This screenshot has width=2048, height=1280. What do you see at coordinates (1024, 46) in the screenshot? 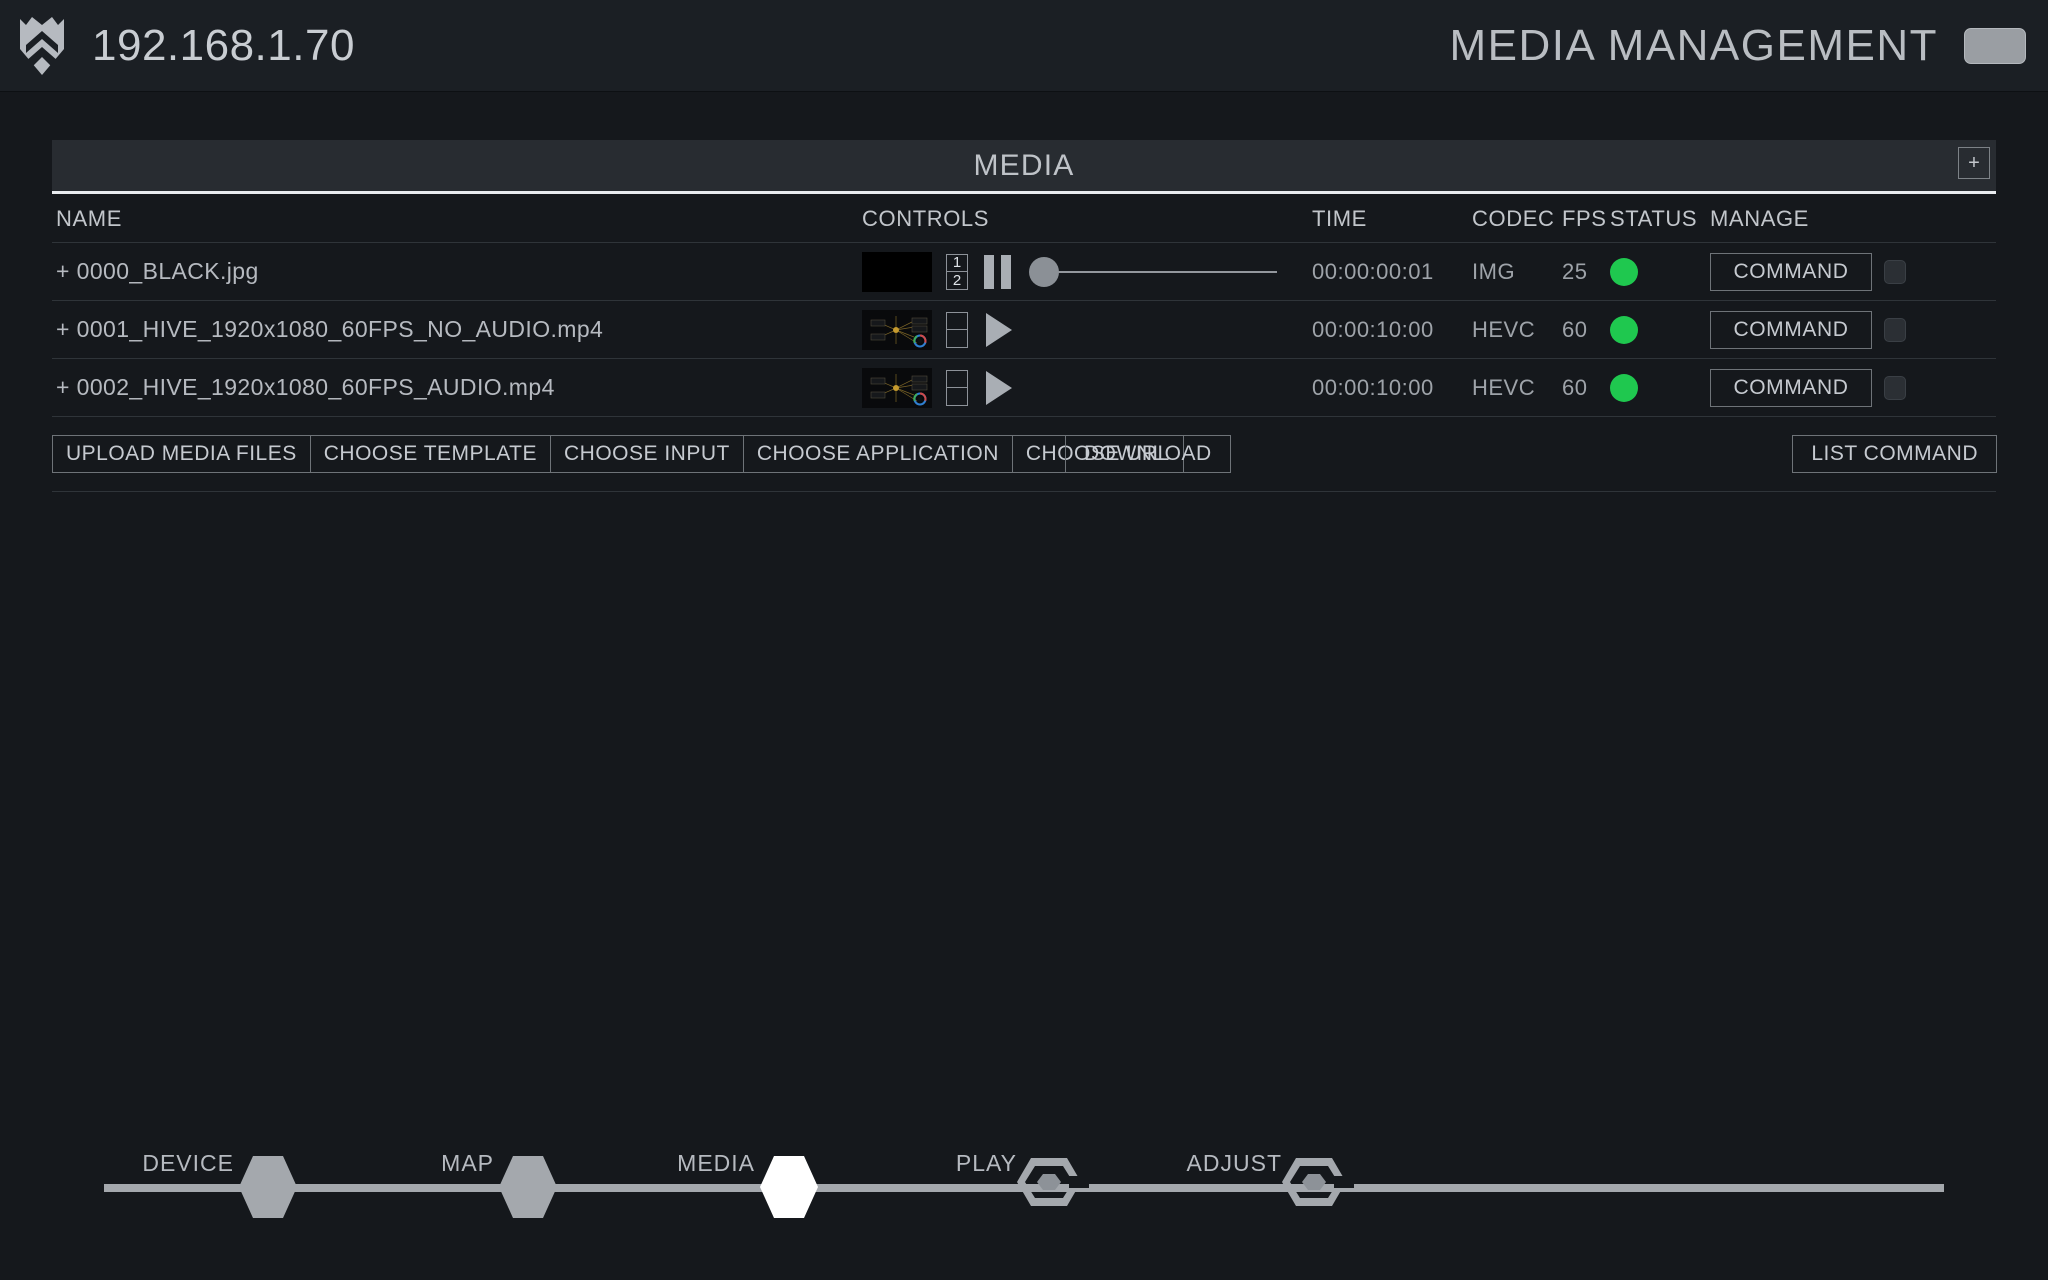
I see `app-header: 192.168.1.70 MEDIA MANAGEMENT` at bounding box center [1024, 46].